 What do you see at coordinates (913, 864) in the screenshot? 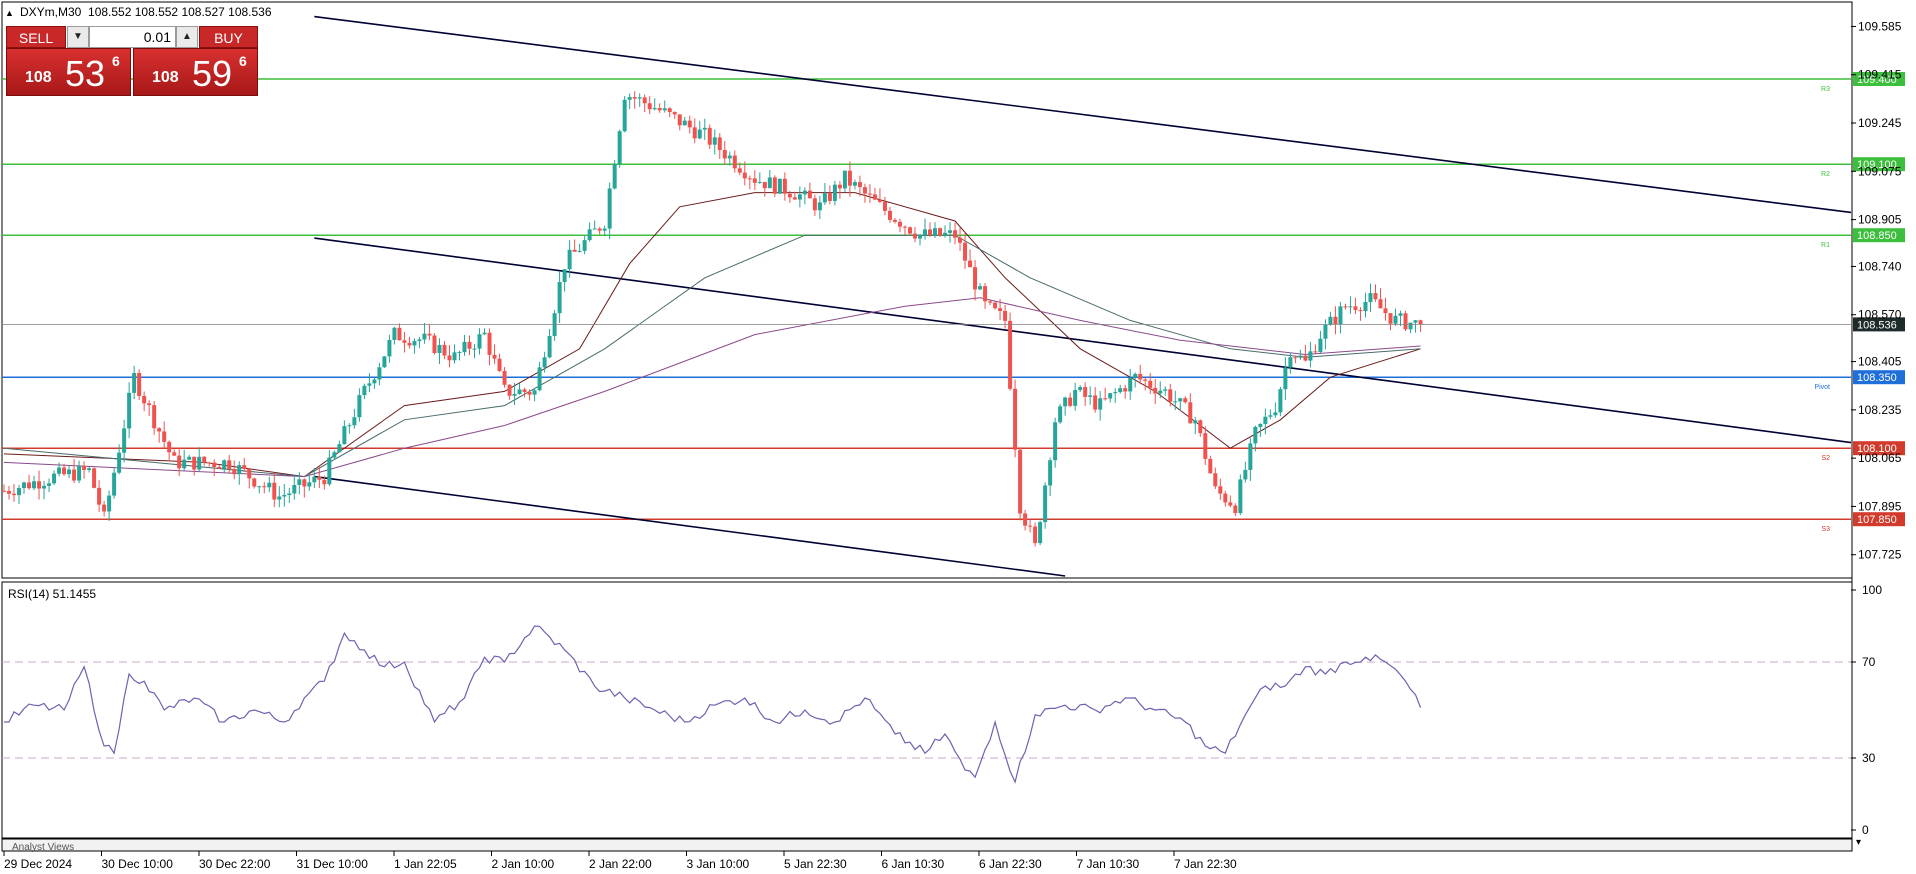
I see `x-tick-label: 6 Jan 10:30` at bounding box center [913, 864].